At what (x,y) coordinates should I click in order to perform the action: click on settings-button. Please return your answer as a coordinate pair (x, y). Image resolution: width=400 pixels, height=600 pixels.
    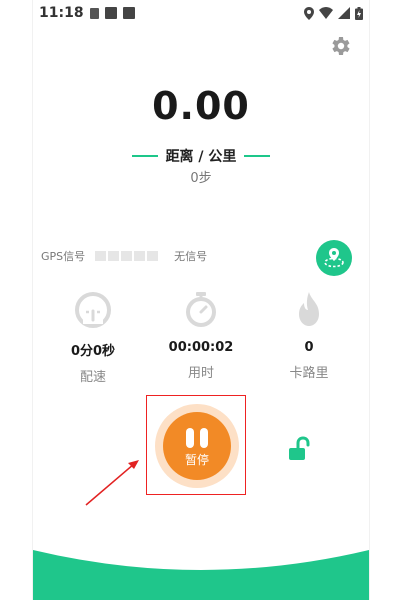
    Looking at the image, I should click on (340, 46).